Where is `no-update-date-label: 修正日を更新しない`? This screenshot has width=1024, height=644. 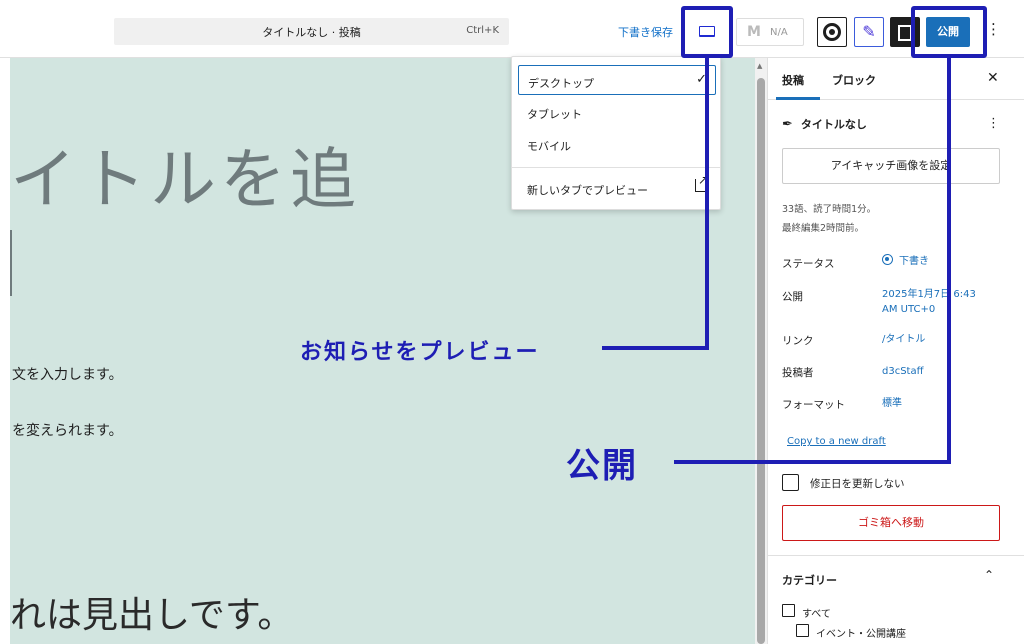
no-update-date-label: 修正日を更新しない is located at coordinates (857, 484).